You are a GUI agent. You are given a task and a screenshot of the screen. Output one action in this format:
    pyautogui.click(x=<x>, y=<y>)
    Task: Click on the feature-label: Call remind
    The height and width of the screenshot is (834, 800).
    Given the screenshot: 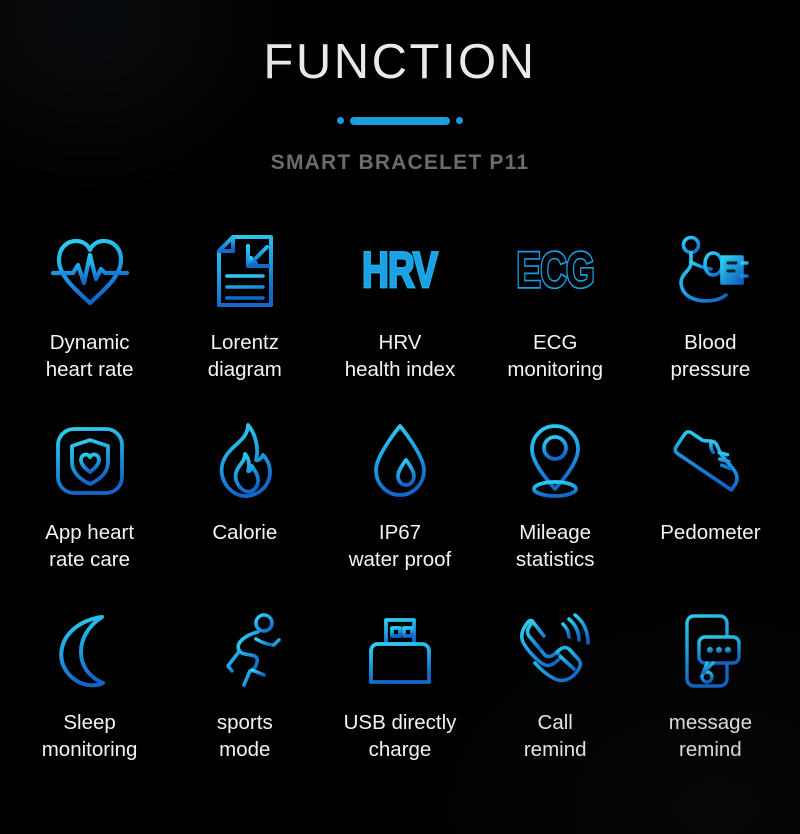 What is the action you would take?
    pyautogui.click(x=555, y=736)
    